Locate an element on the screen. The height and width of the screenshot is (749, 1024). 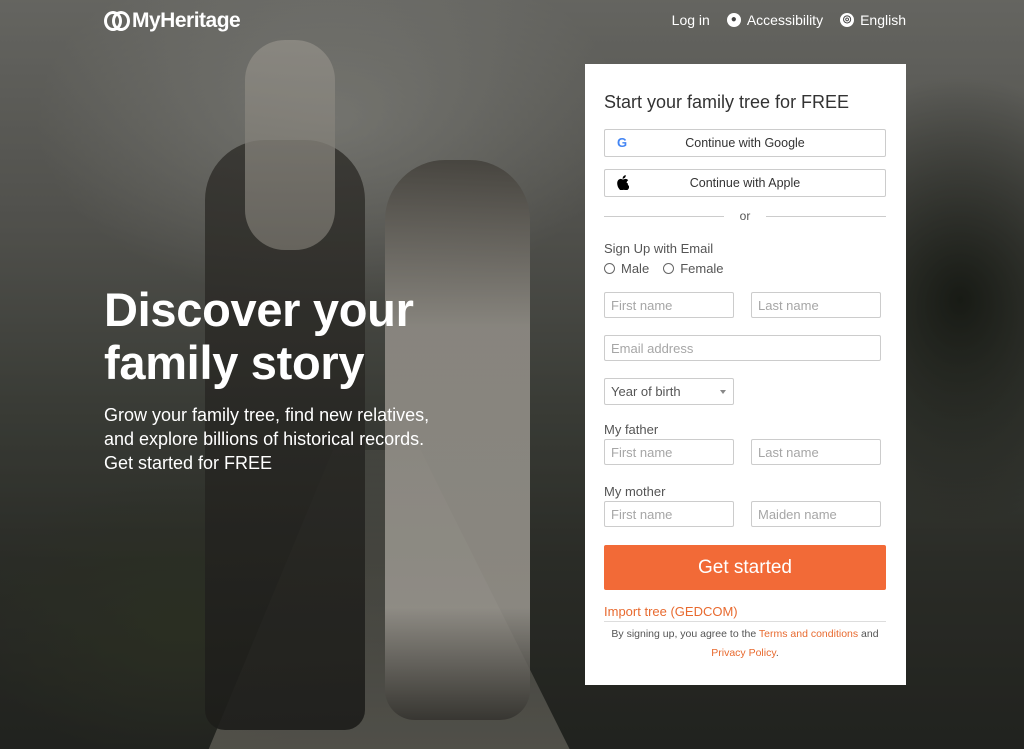
globe-icon: ◎ is located at coordinates (847, 20).